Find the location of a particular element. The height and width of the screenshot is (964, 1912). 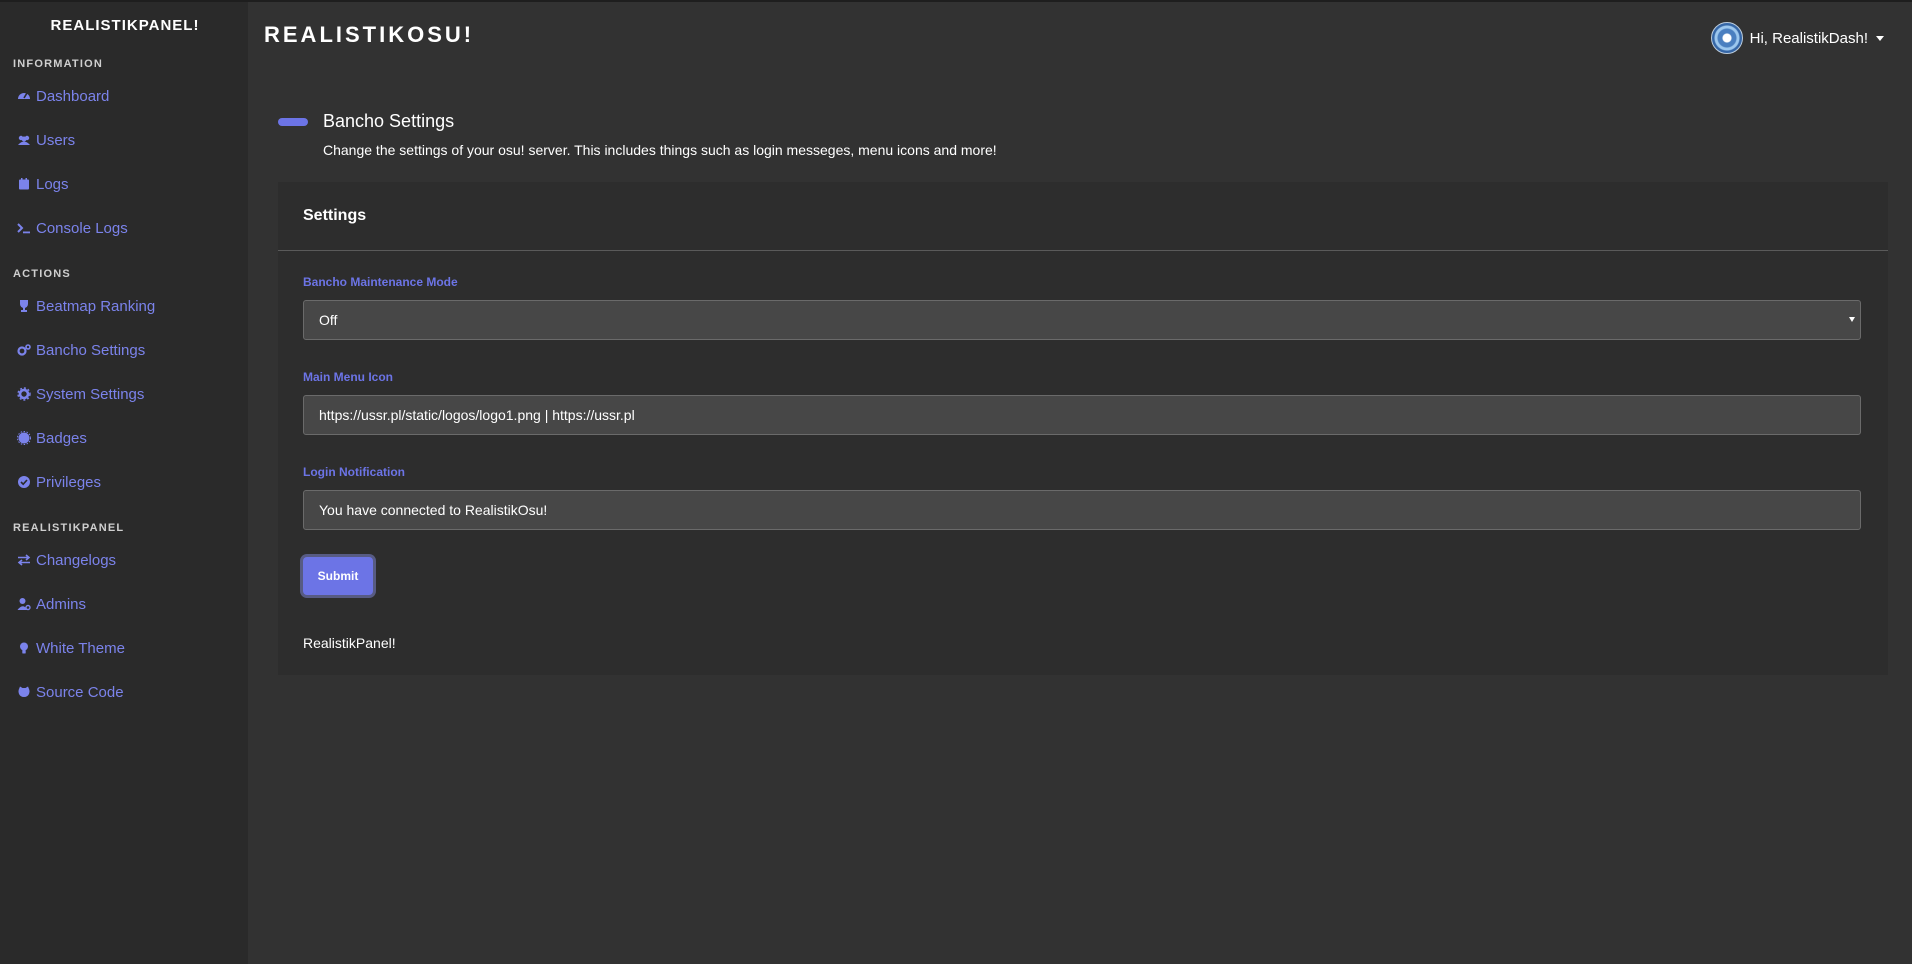

sidebar-item-admins: Admins is located at coordinates (124, 604).